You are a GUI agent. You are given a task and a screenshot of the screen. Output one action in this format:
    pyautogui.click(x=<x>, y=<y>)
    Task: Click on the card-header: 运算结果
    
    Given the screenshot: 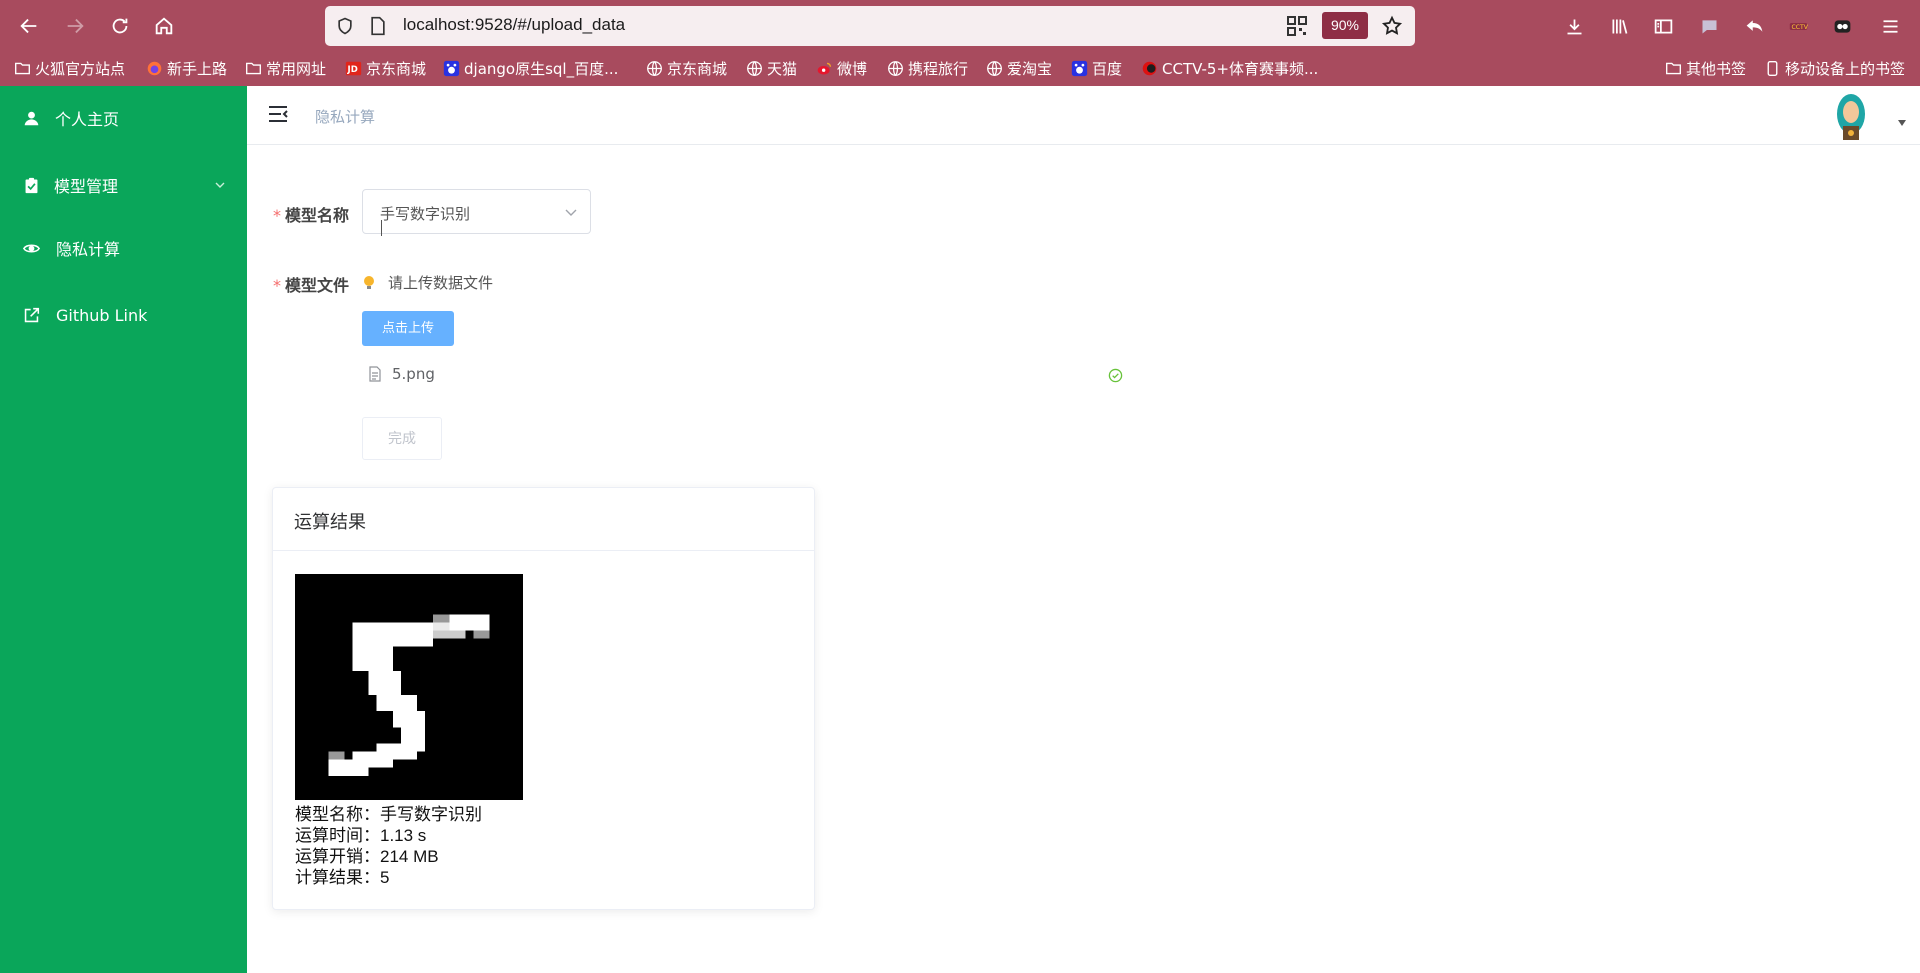 What is the action you would take?
    pyautogui.click(x=543, y=519)
    